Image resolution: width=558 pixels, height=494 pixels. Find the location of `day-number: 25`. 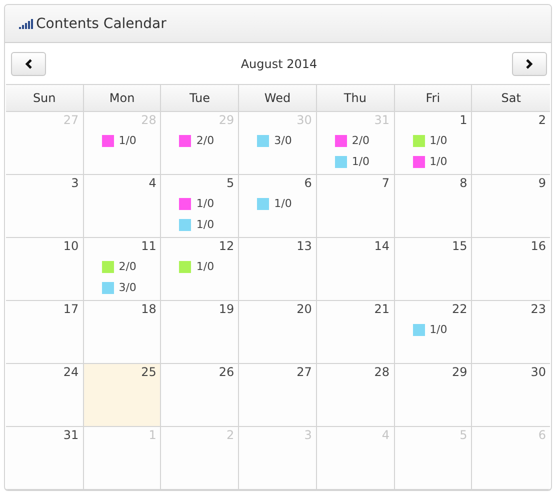

day-number: 25 is located at coordinates (148, 373).